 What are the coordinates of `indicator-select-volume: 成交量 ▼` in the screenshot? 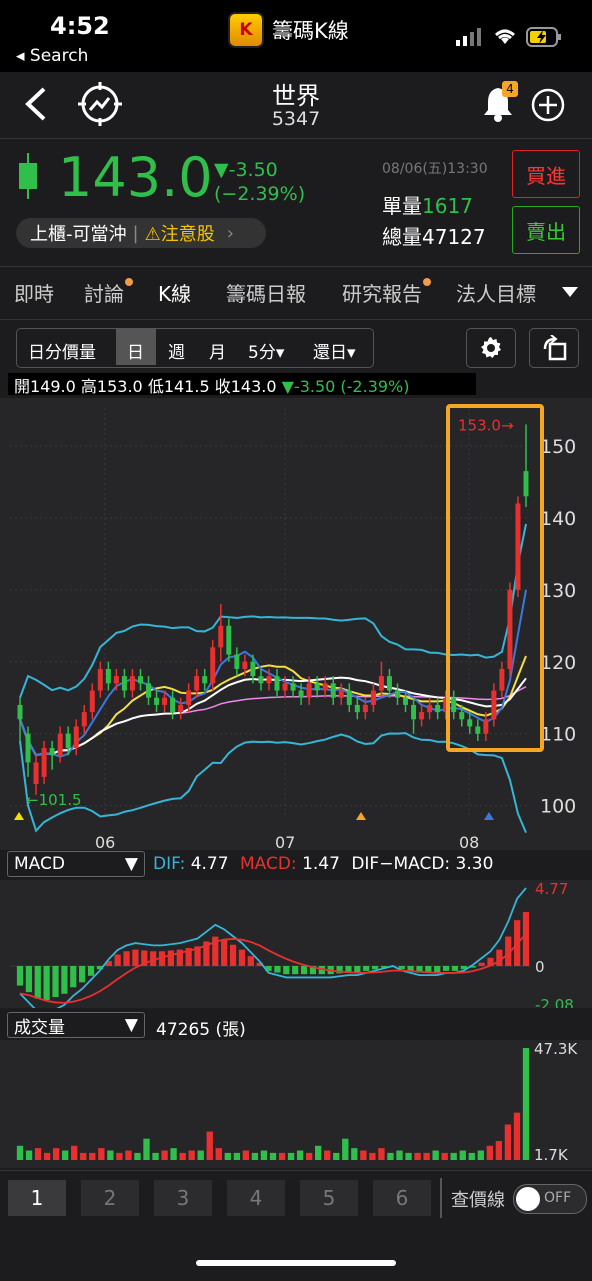 It's located at (76, 1025).